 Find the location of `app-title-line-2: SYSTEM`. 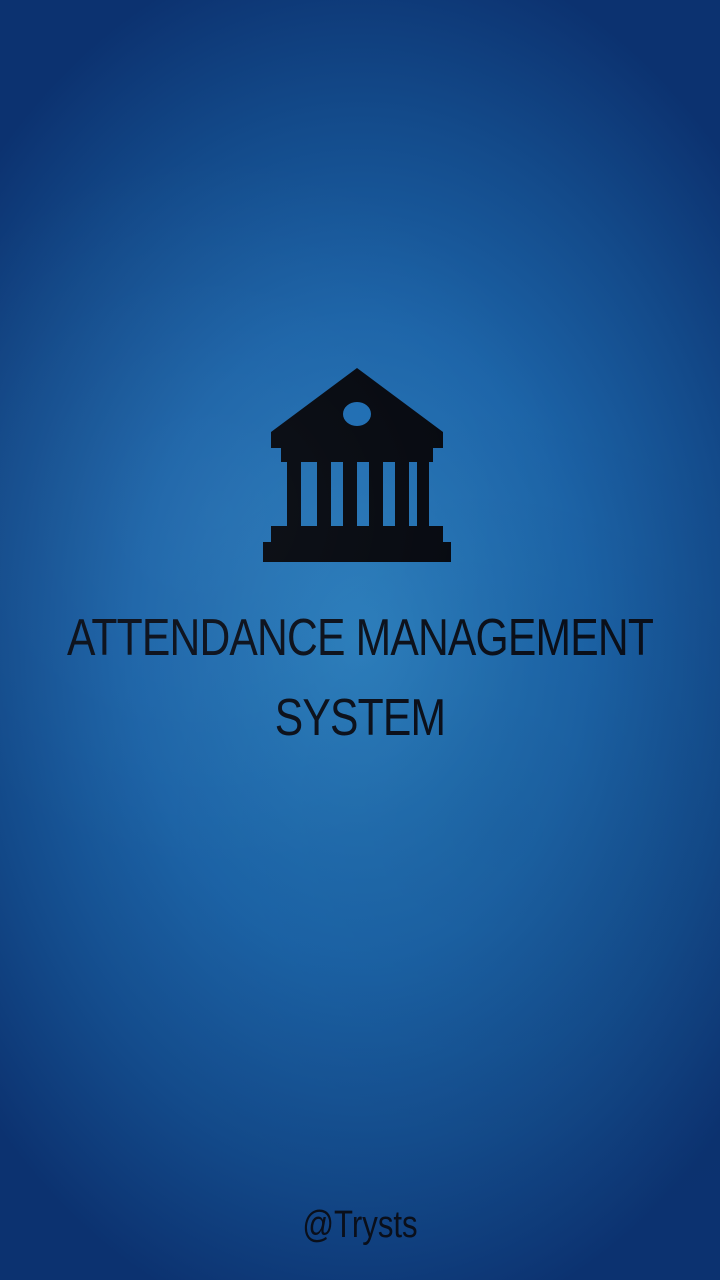

app-title-line-2: SYSTEM is located at coordinates (360, 718).